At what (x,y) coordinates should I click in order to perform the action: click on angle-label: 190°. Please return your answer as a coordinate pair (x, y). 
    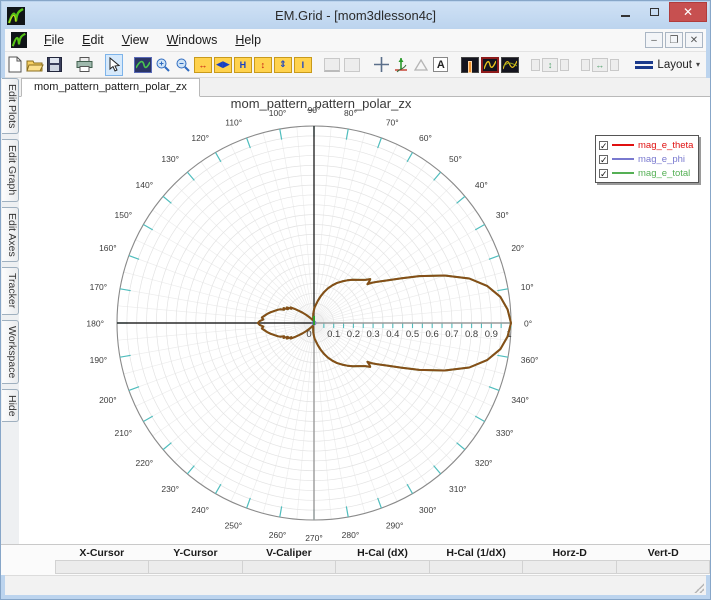
    Looking at the image, I should click on (99, 360).